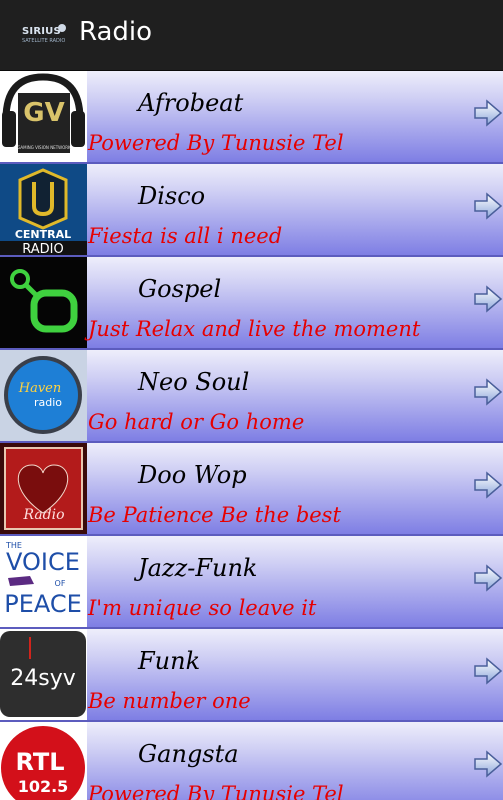  I want to click on station-genre: Gangsta, so click(188, 754).